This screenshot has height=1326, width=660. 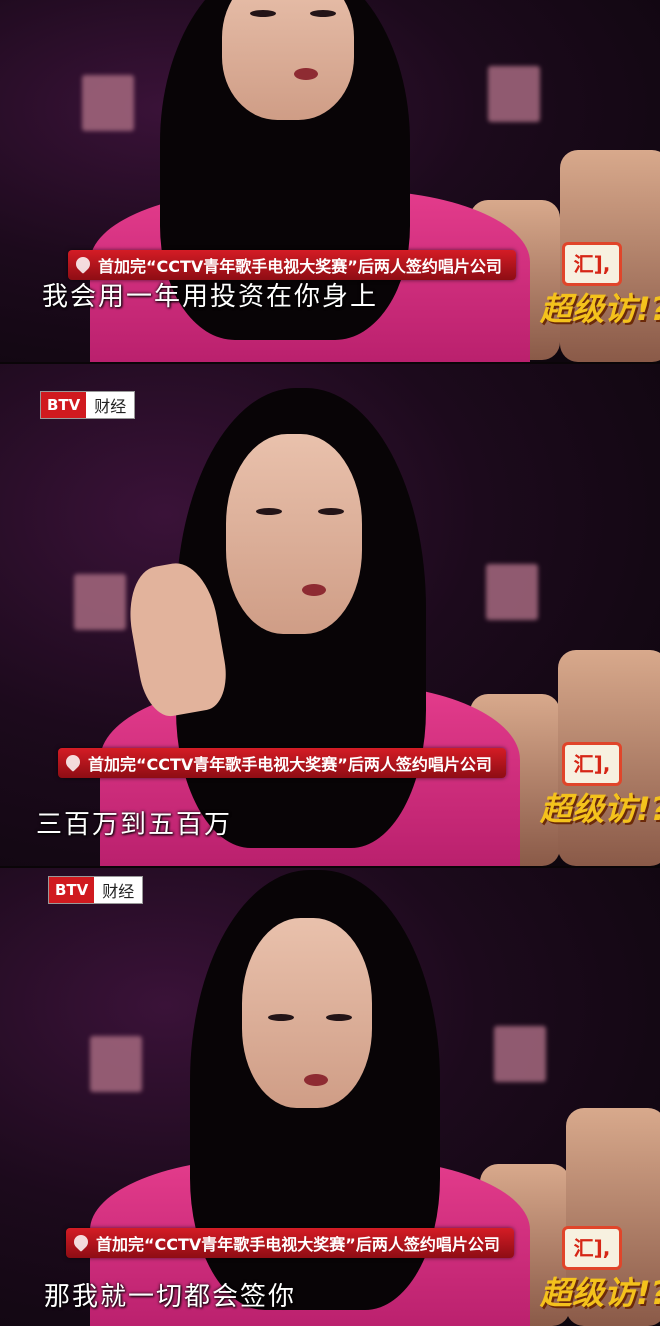 What do you see at coordinates (134, 825) in the screenshot?
I see `subtitle: 三百万到五百万` at bounding box center [134, 825].